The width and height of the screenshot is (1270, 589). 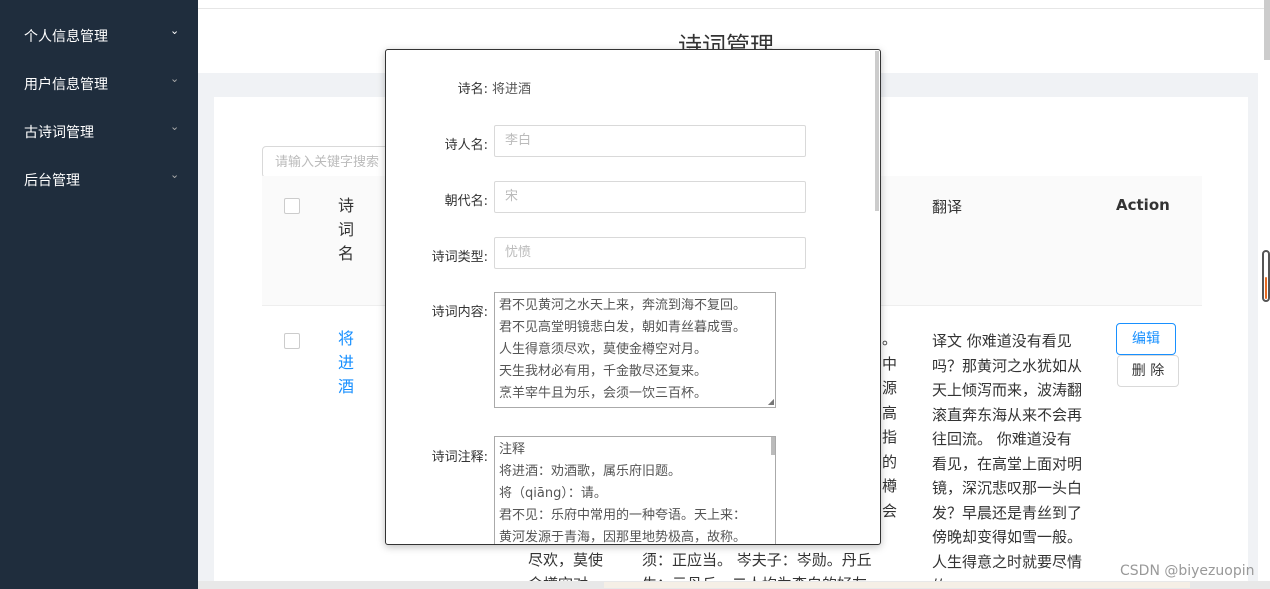 I want to click on poem-type-label: 诗词类型:, so click(x=459, y=257).